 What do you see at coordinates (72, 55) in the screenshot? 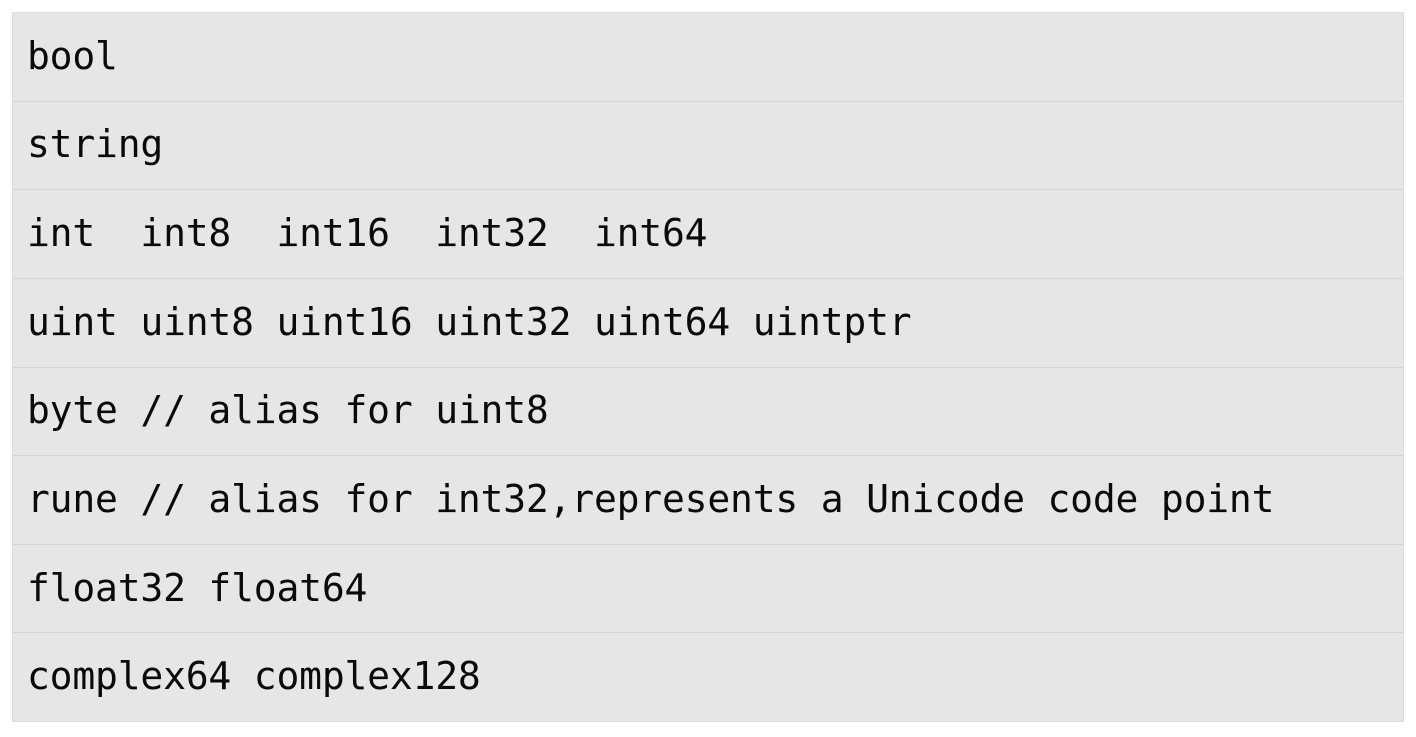
I see `type-row-text: bool` at bounding box center [72, 55].